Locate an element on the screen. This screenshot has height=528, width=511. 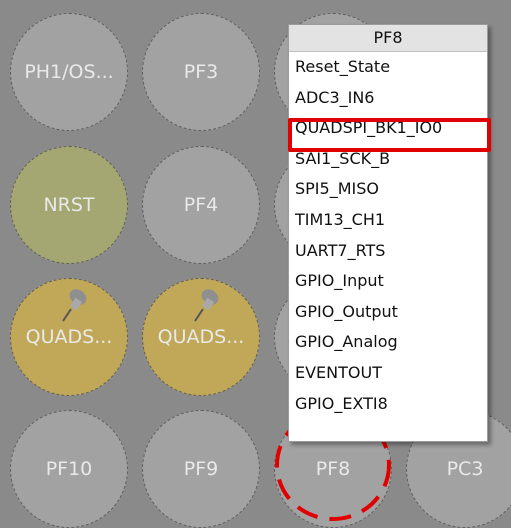
pin-label: PF9 is located at coordinates (201, 469).